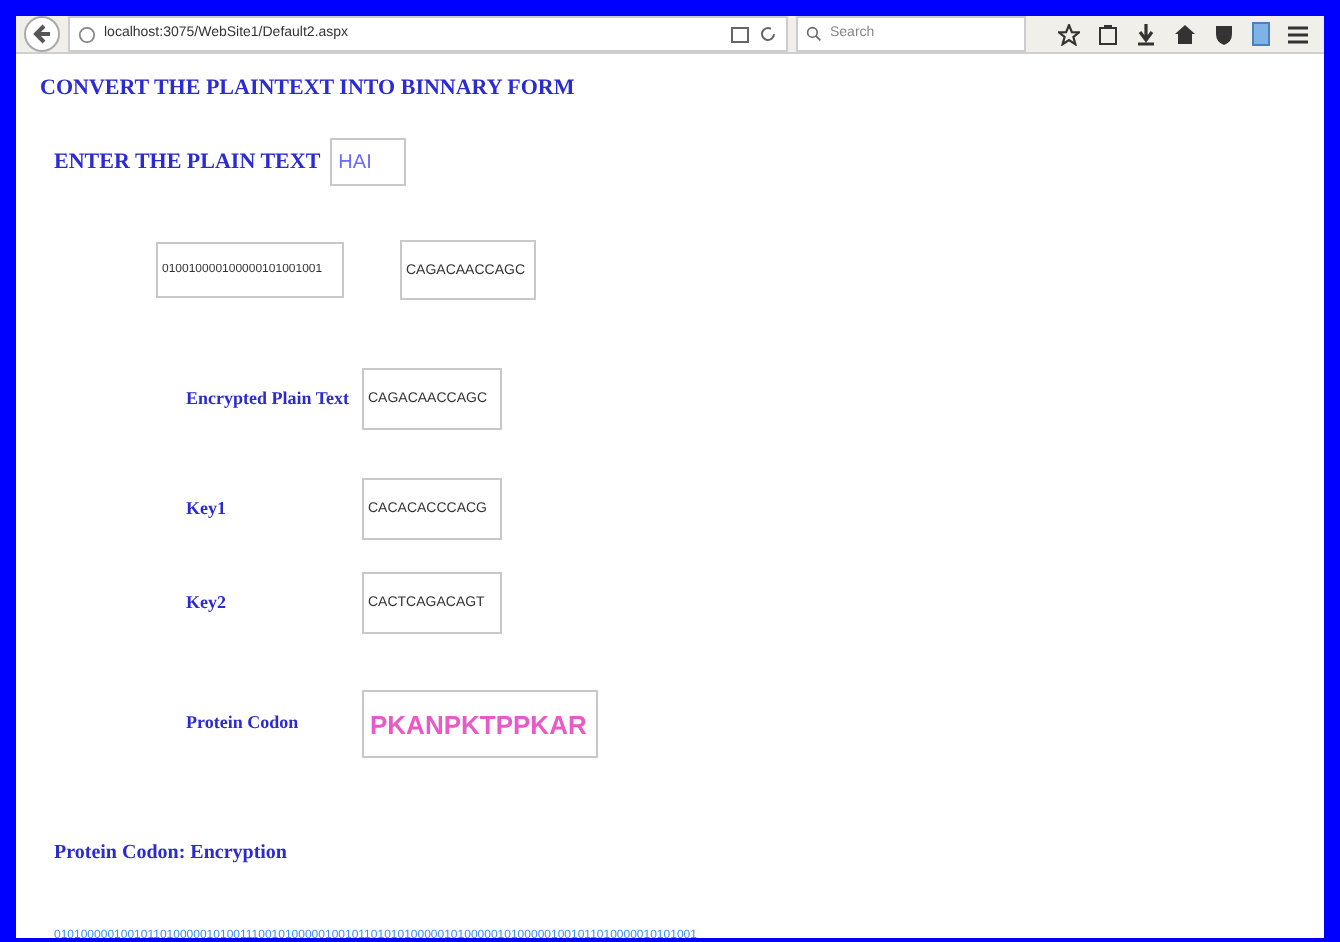 The width and height of the screenshot is (1340, 942). I want to click on back-arrow-icon, so click(42, 34).